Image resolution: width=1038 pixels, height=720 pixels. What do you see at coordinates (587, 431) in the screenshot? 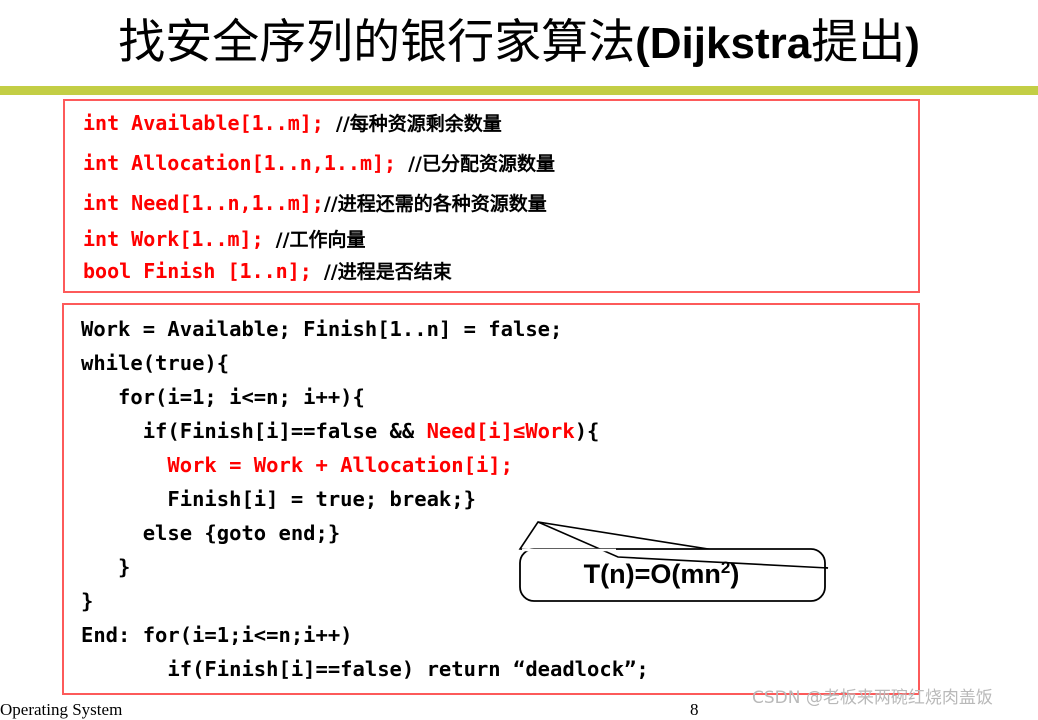
I see `algorithm-code-plain: ){` at bounding box center [587, 431].